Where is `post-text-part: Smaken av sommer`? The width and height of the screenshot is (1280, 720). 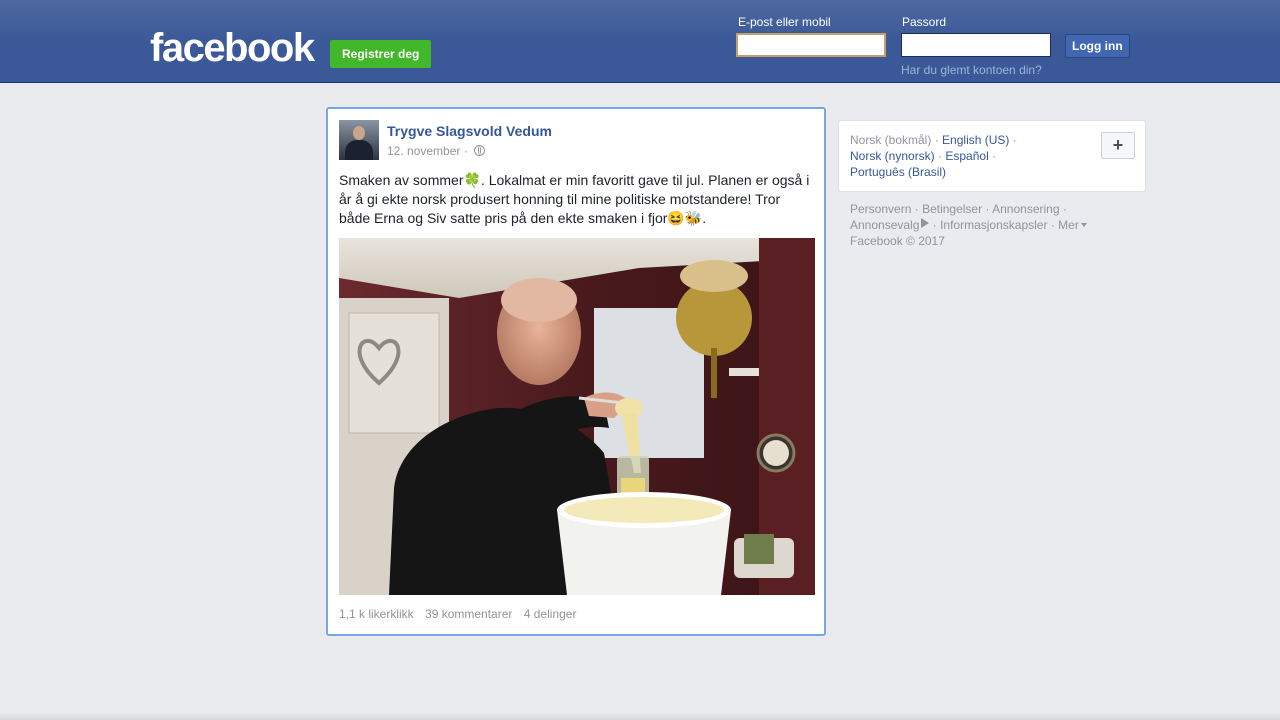
post-text-part: Smaken av sommer is located at coordinates (401, 180).